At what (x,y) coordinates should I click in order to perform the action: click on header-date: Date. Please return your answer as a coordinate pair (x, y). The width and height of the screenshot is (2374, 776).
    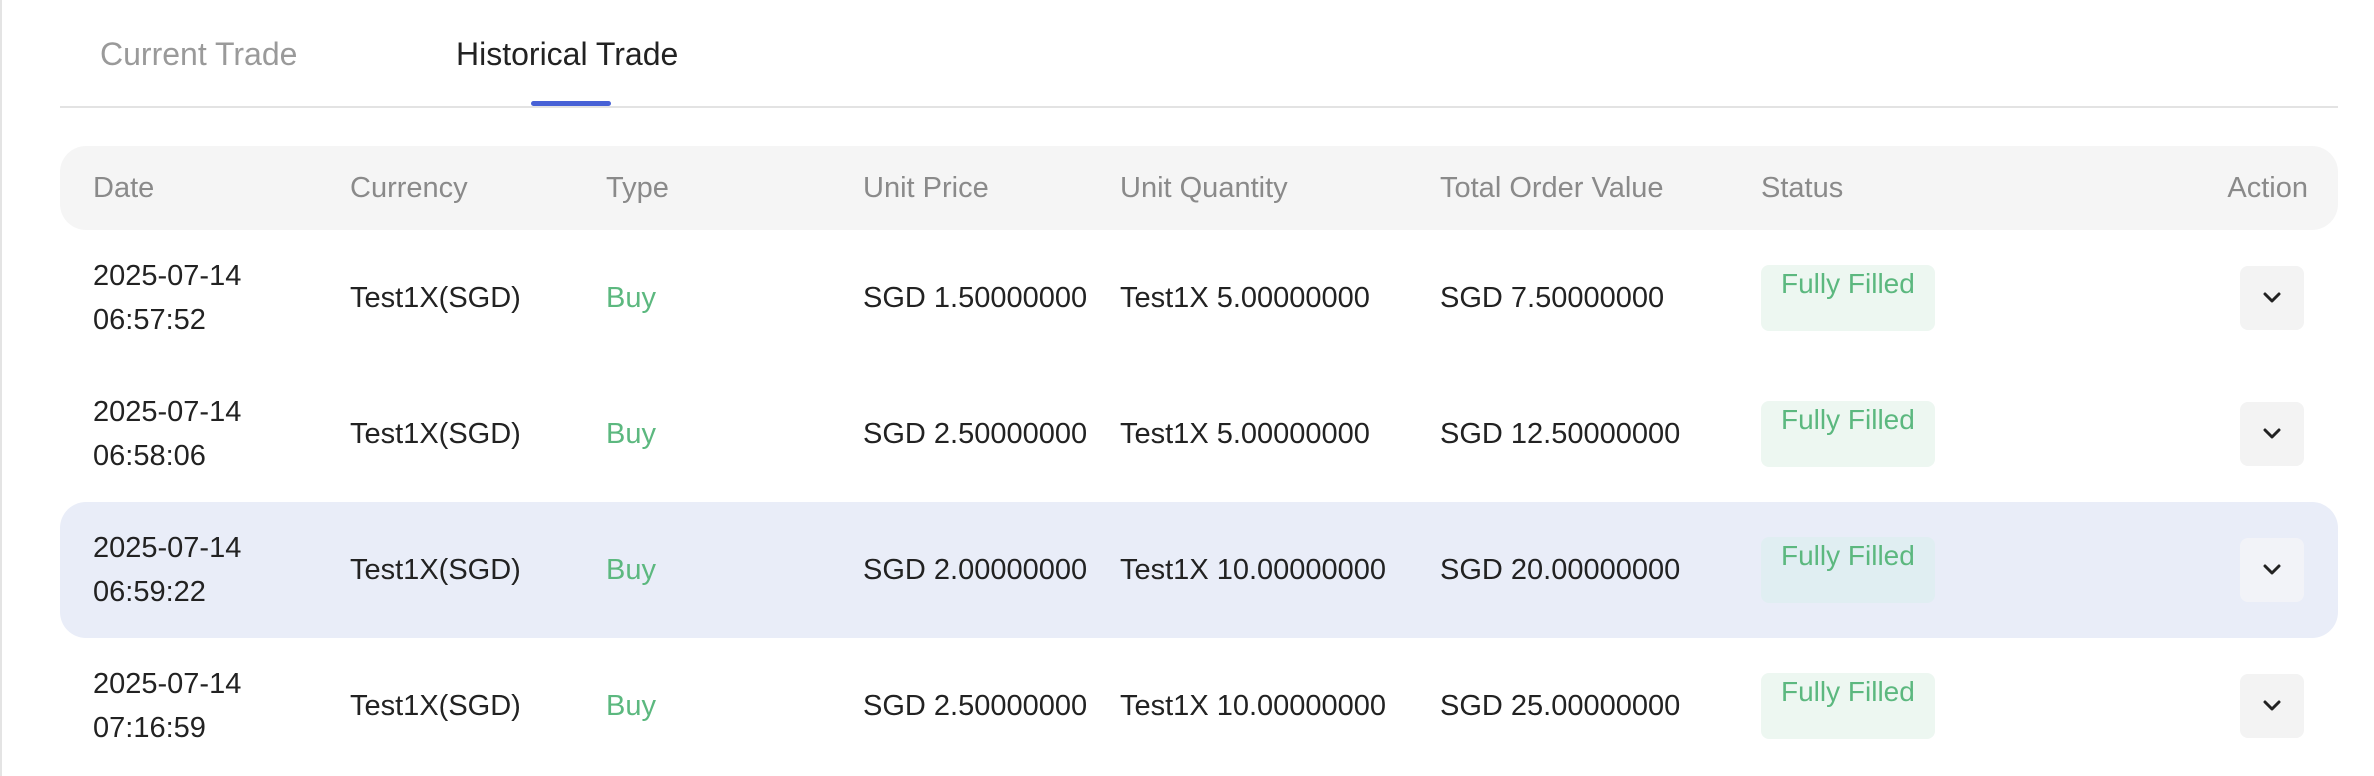
    Looking at the image, I should click on (124, 188).